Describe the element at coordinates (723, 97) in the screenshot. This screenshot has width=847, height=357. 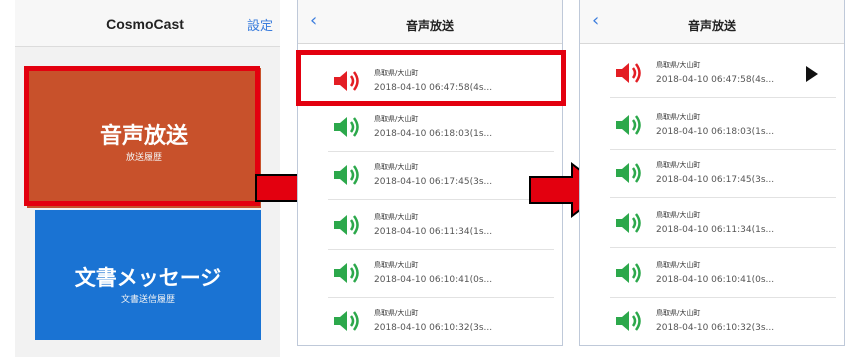
I see `divider` at that location.